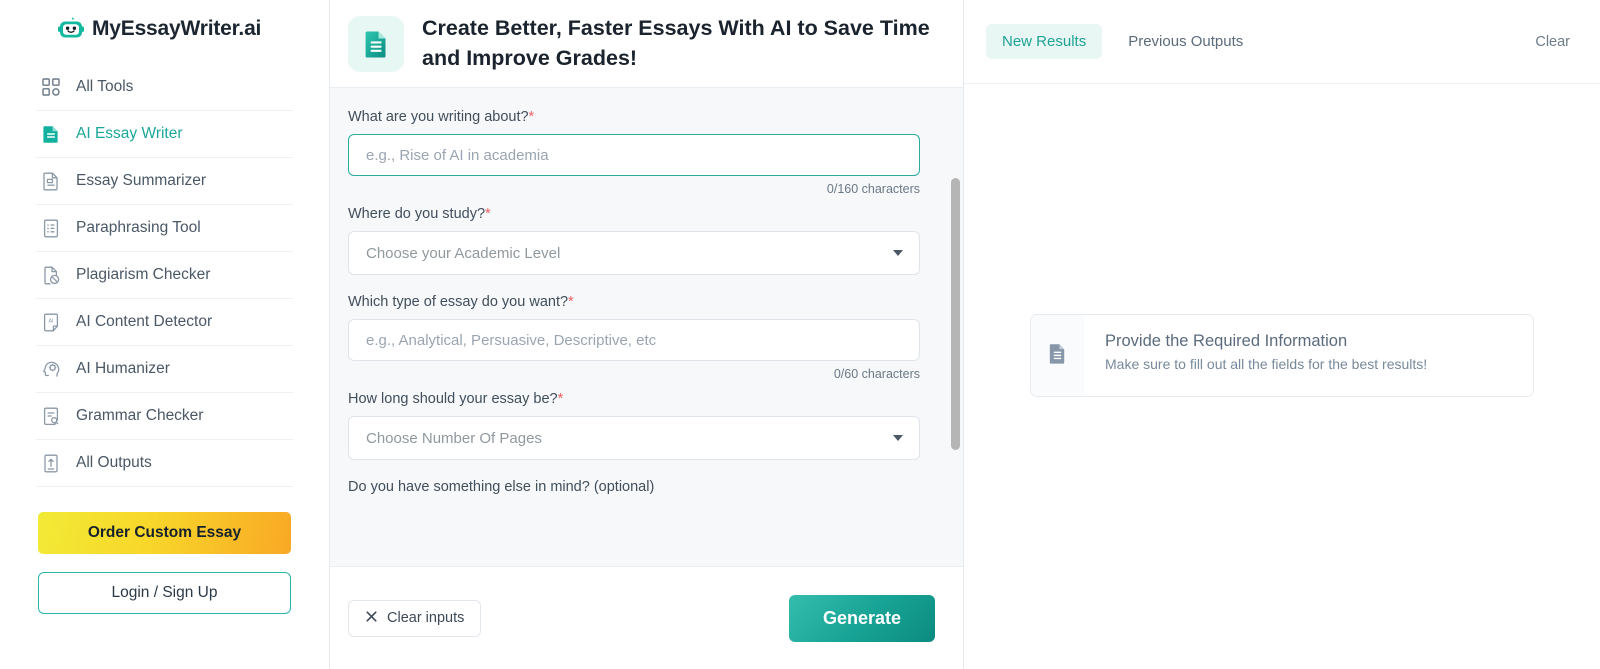 The width and height of the screenshot is (1600, 669). I want to click on page-count-select: Choose Number Of Pages, so click(634, 438).